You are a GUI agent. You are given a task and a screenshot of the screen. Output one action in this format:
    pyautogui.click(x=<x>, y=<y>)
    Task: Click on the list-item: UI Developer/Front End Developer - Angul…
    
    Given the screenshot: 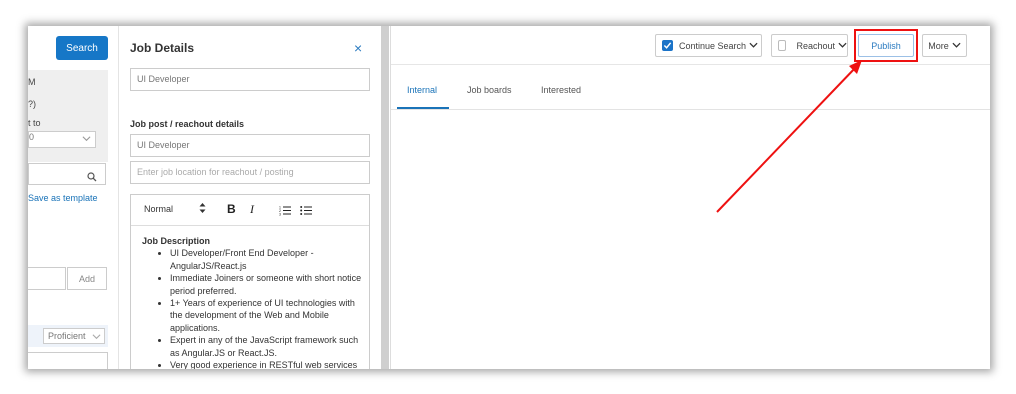 What is the action you would take?
    pyautogui.click(x=266, y=259)
    